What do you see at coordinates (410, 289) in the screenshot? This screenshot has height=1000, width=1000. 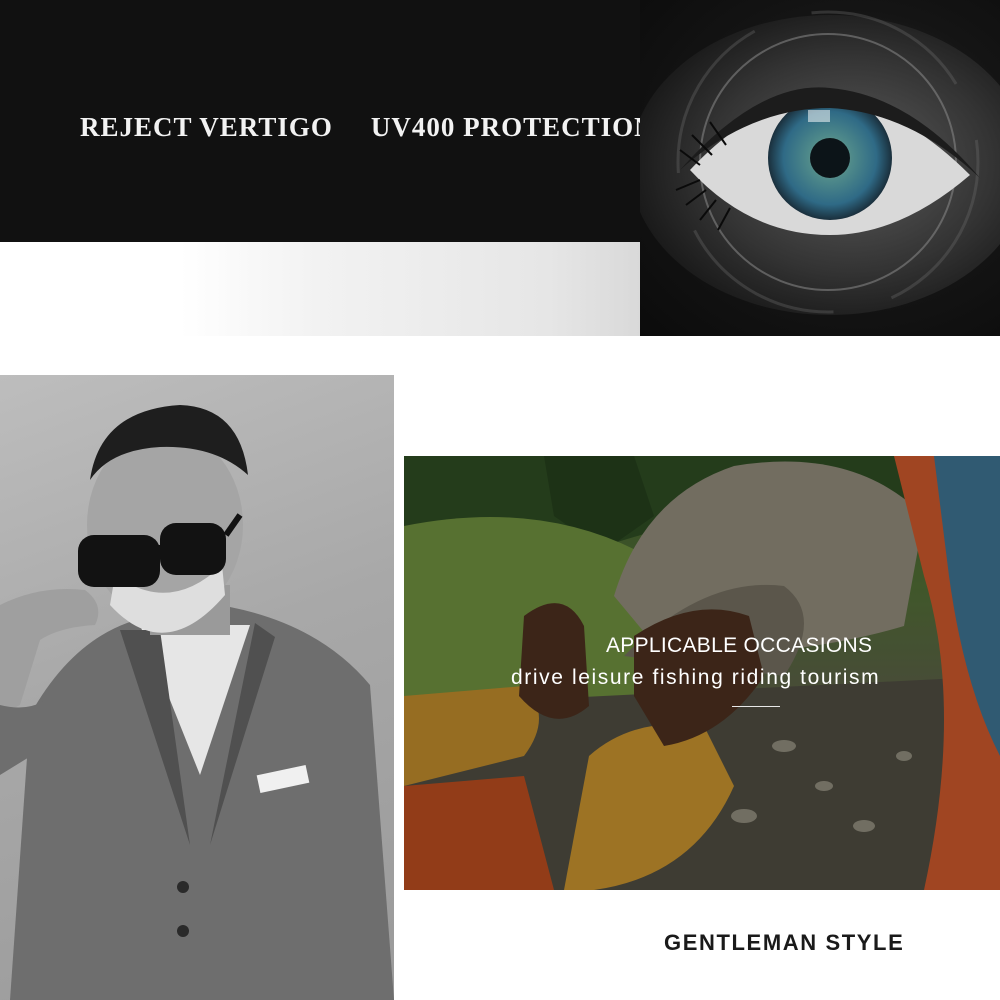 I see `decorative-smear` at bounding box center [410, 289].